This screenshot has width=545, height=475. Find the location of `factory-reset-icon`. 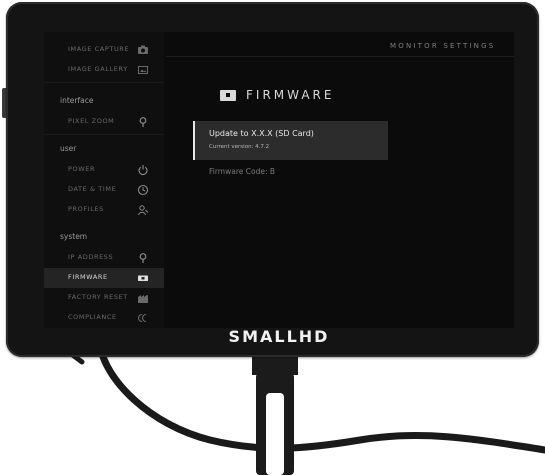

factory-reset-icon is located at coordinates (143, 299).